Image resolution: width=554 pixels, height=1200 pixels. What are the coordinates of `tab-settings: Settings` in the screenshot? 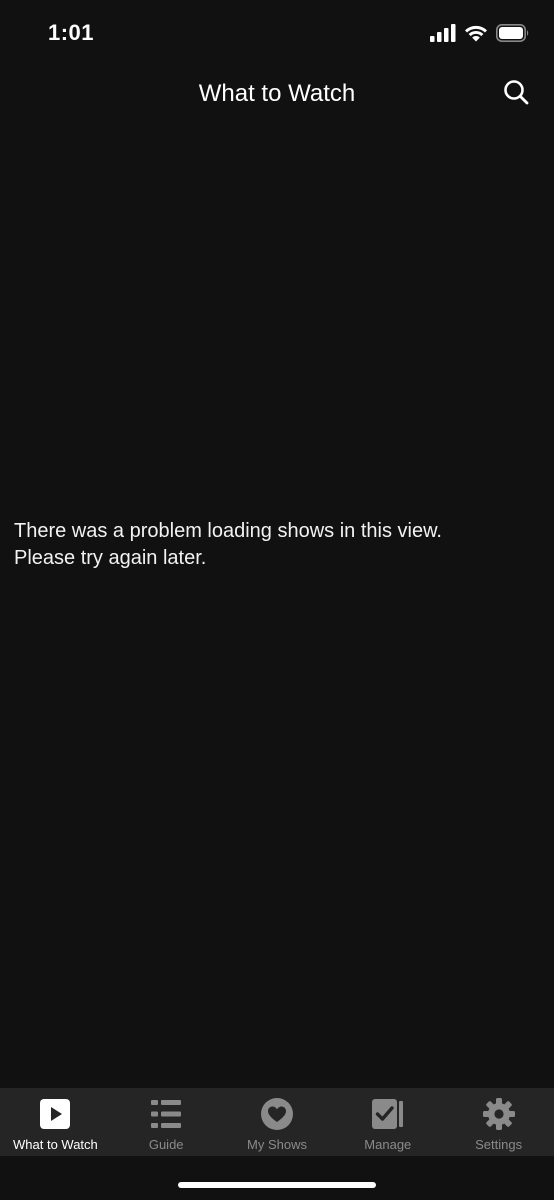 It's located at (498, 1122).